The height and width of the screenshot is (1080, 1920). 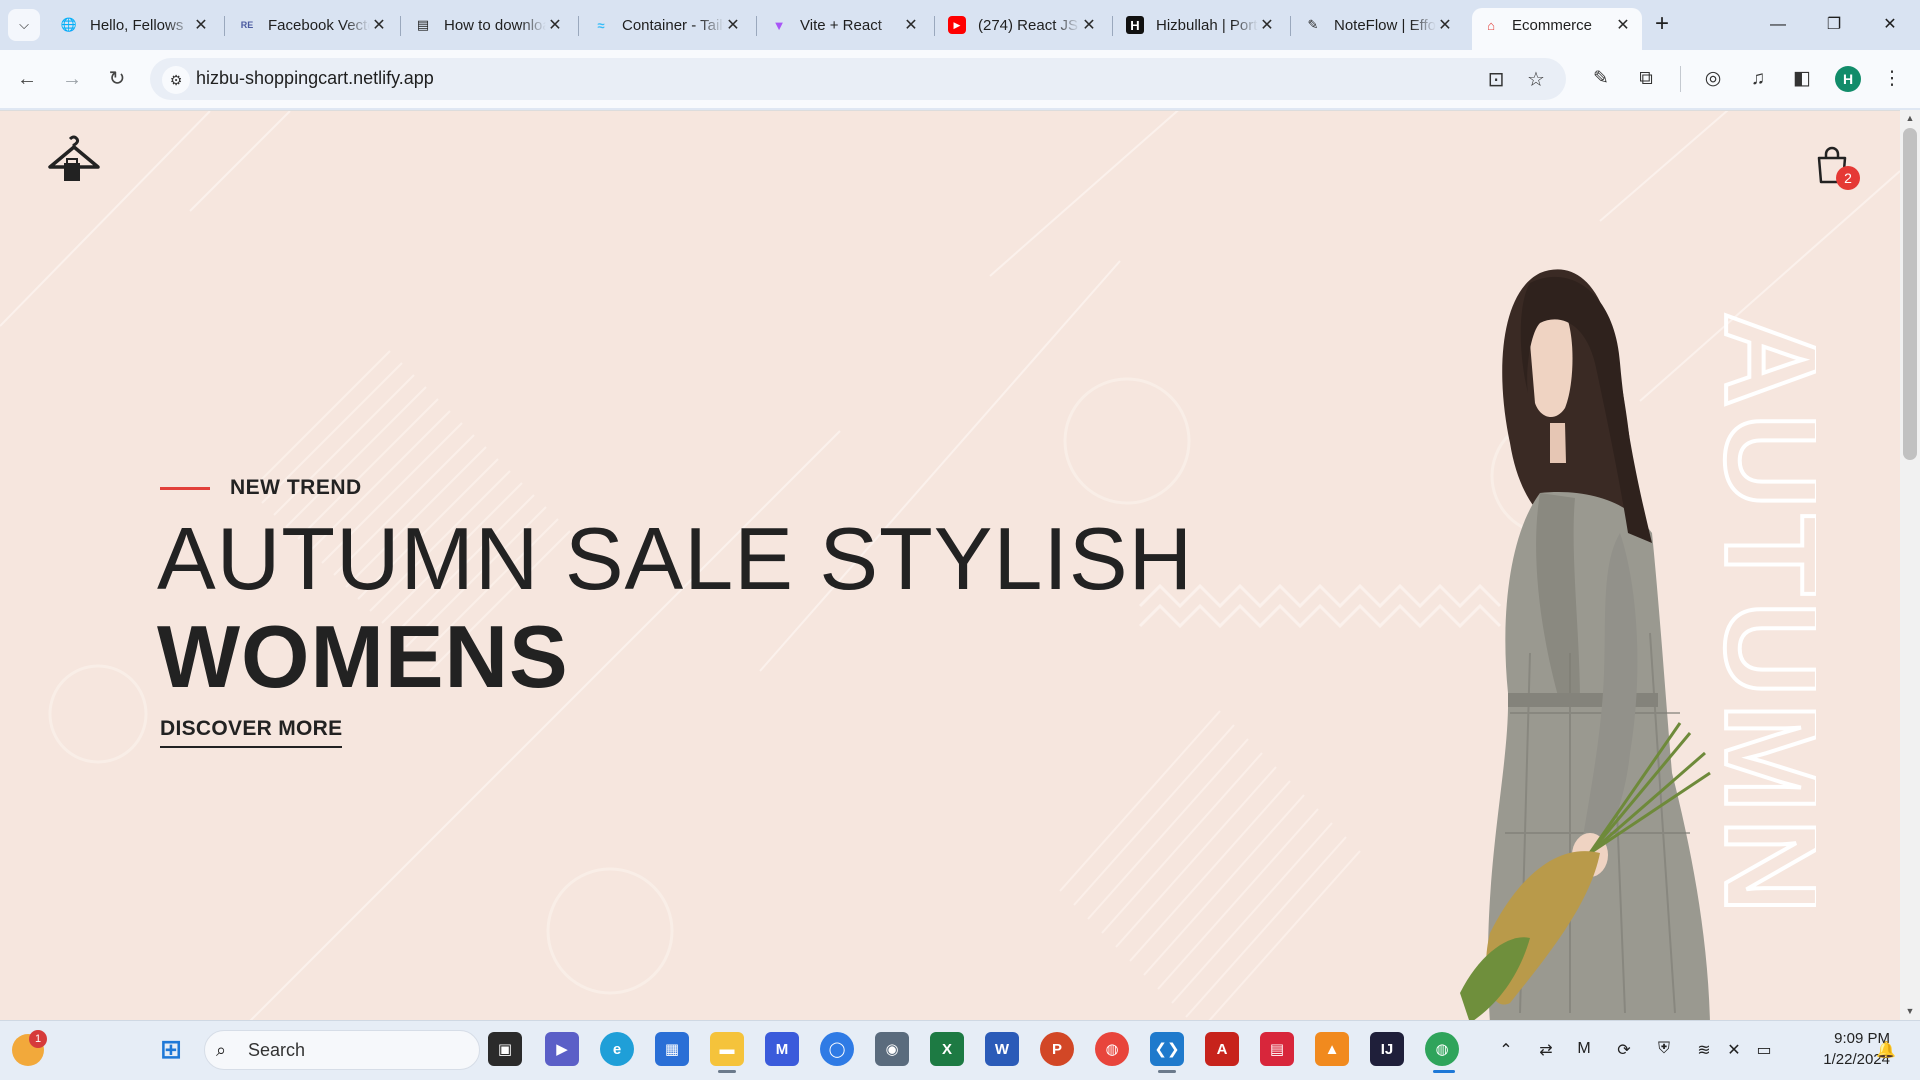 What do you see at coordinates (117, 79) in the screenshot?
I see `reload-button: ↻` at bounding box center [117, 79].